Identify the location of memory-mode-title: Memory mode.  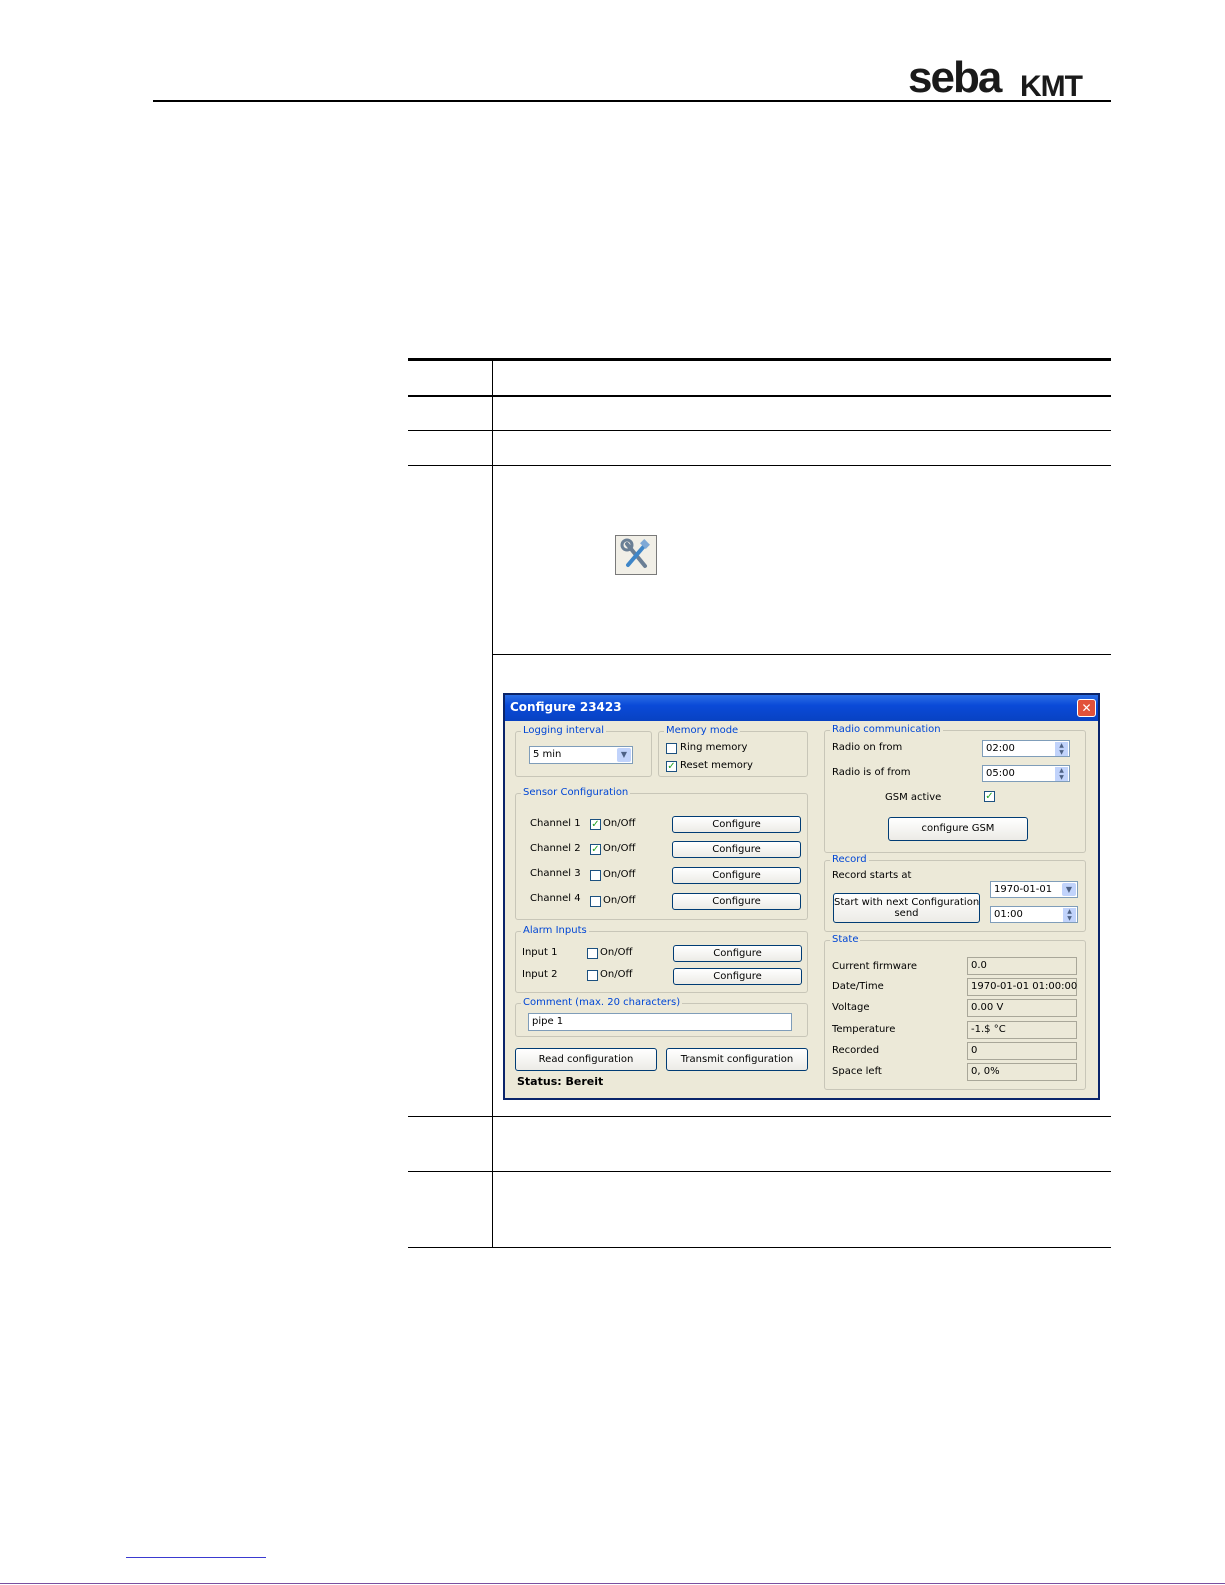
(702, 730).